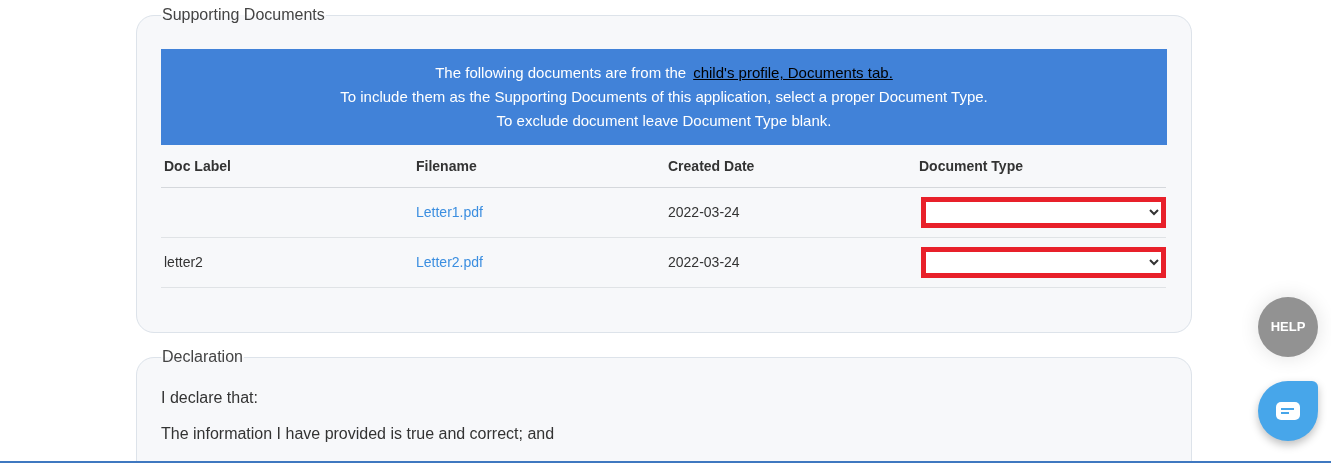 Image resolution: width=1331 pixels, height=463 pixels. Describe the element at coordinates (243, 15) in the screenshot. I see `section-title: Supporting Documents` at that location.